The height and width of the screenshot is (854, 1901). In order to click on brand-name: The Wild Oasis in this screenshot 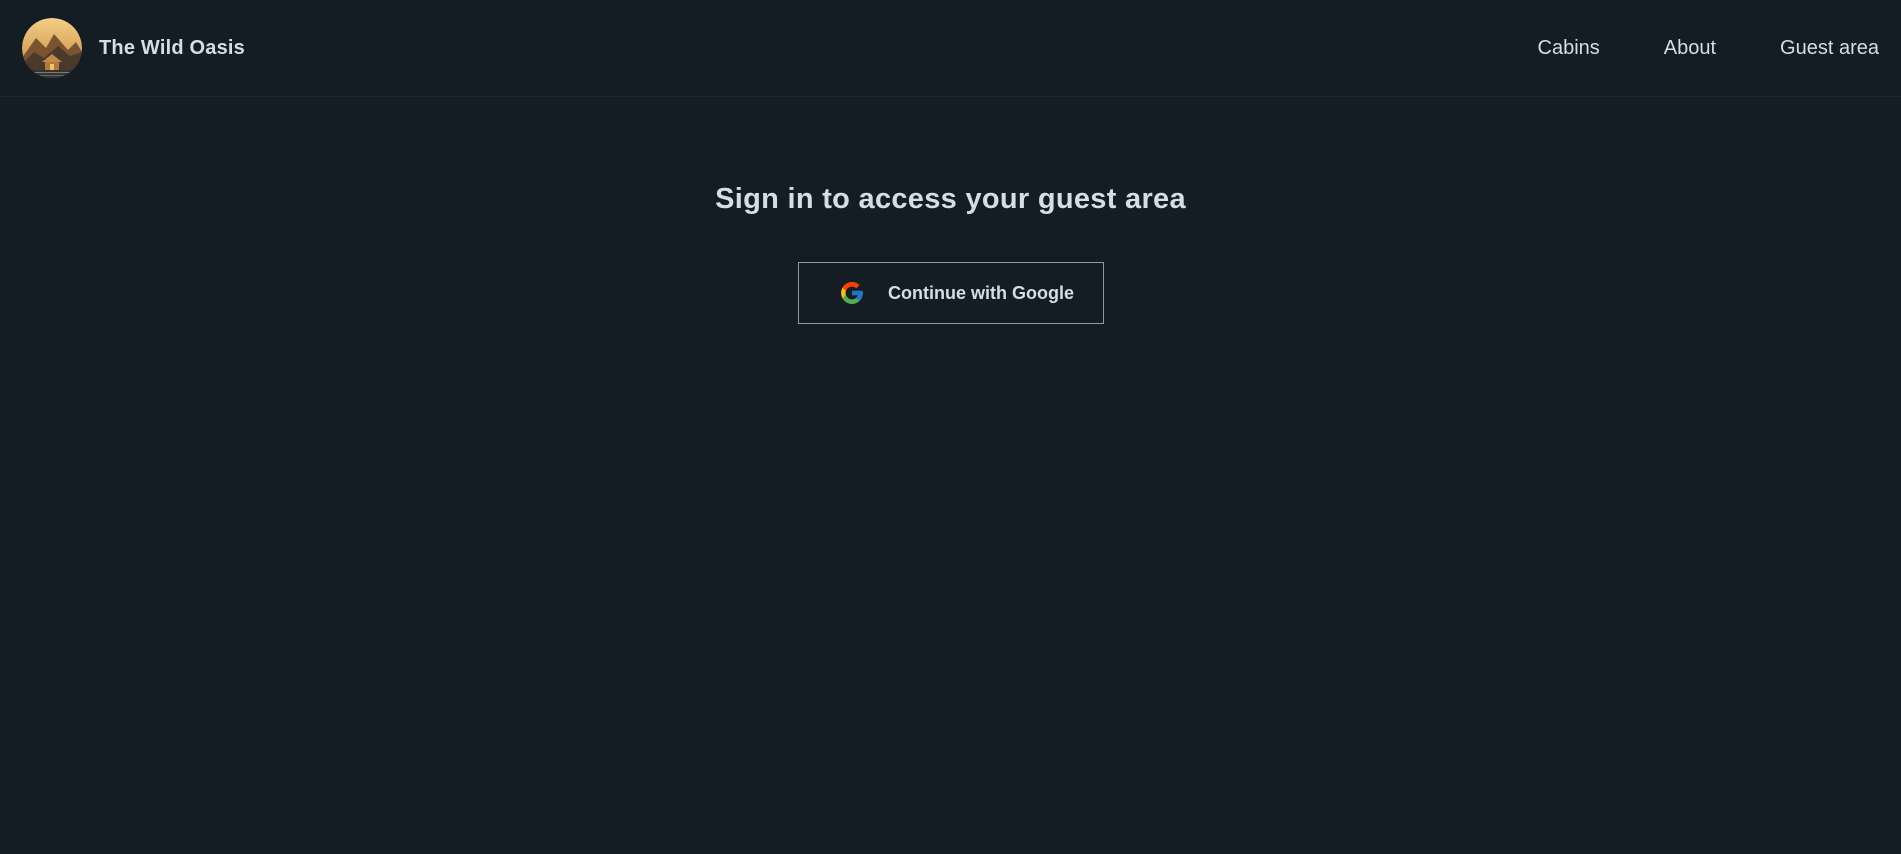, I will do `click(172, 47)`.